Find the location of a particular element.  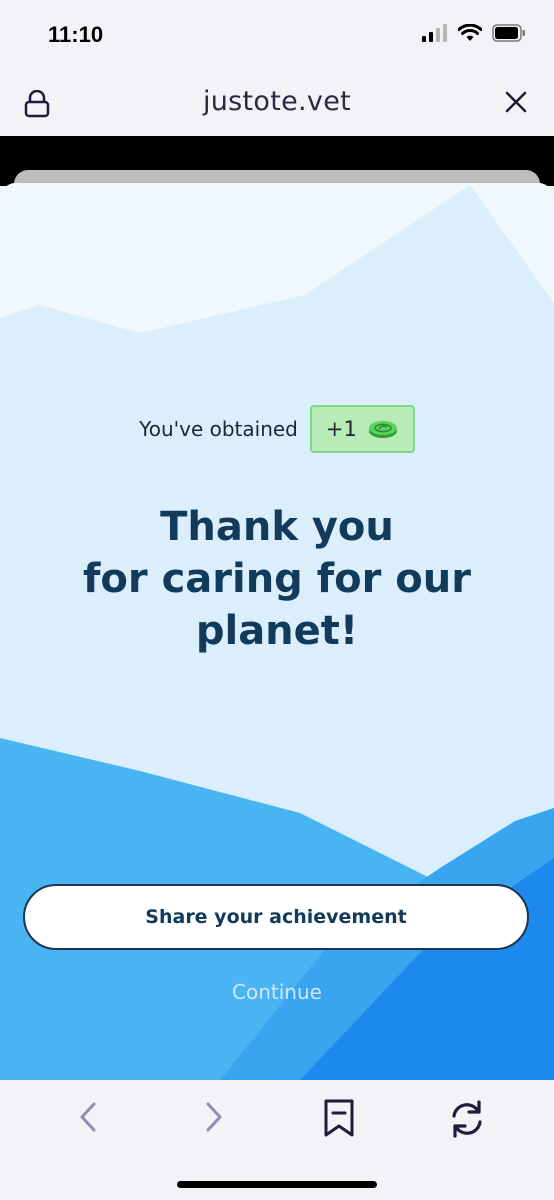

refresh-icon is located at coordinates (467, 1119).